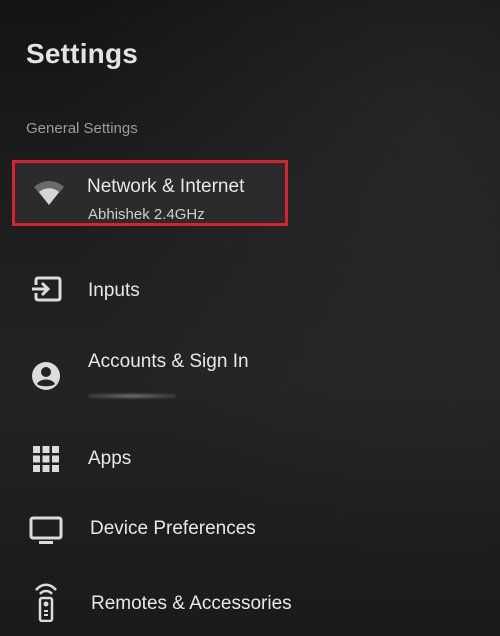 The width and height of the screenshot is (500, 636). What do you see at coordinates (173, 528) in the screenshot?
I see `menu-item-label: Device Preferences` at bounding box center [173, 528].